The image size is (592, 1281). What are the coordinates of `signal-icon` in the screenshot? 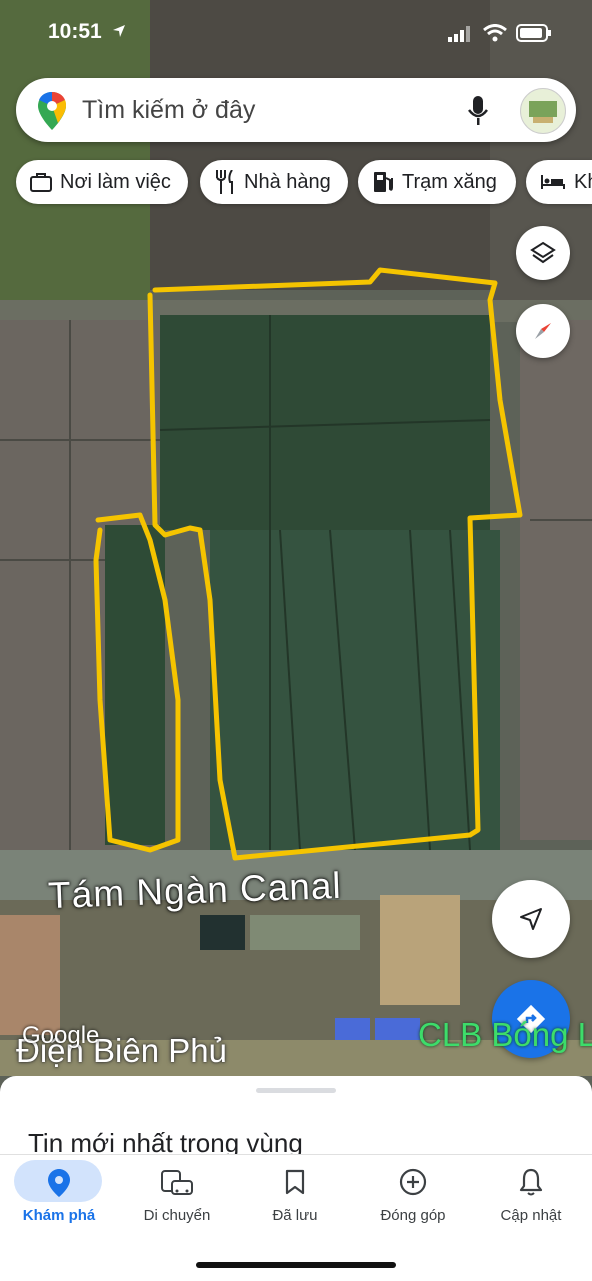 It's located at (459, 34).